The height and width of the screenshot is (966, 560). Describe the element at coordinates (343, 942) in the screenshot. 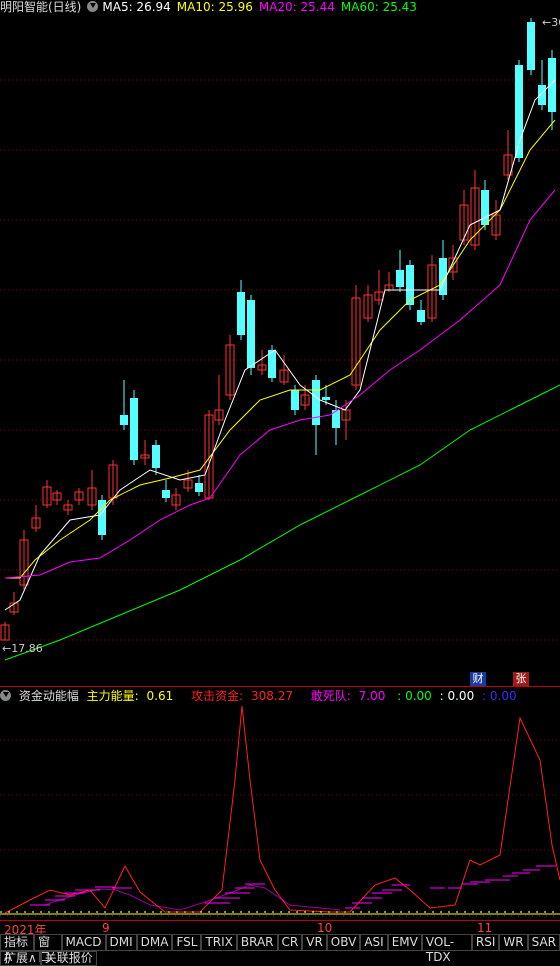

I see `tab-obv: OBV` at that location.